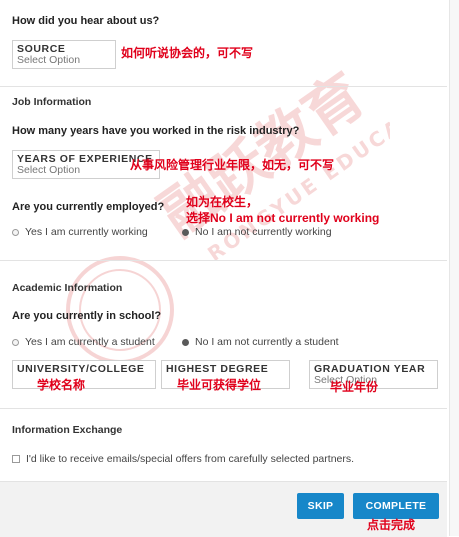 This screenshot has width=459, height=537. Describe the element at coordinates (354, 387) in the screenshot. I see `graduation-note: 毕业年份` at that location.